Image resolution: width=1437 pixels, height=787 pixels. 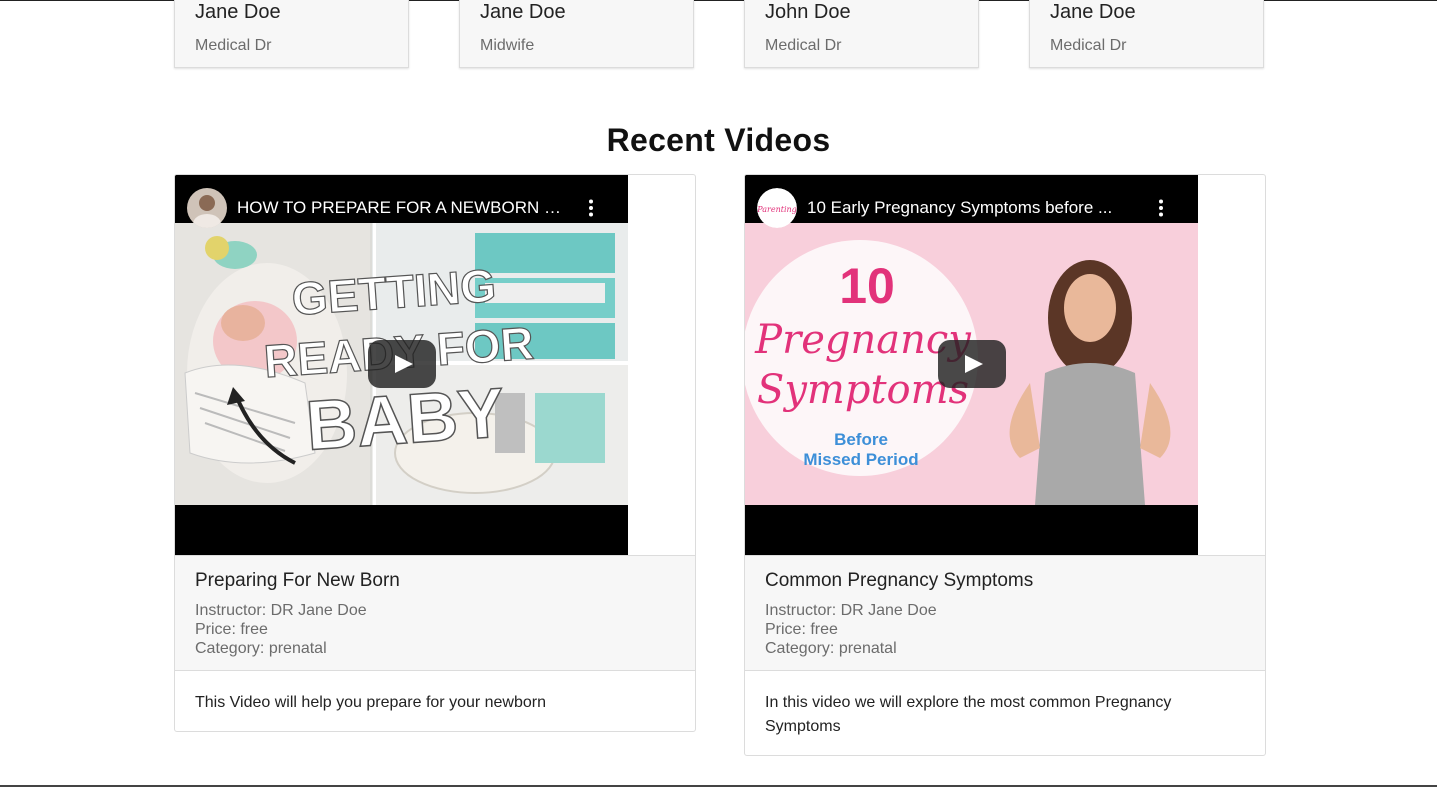 I want to click on doctor-name: John Doe, so click(x=808, y=12).